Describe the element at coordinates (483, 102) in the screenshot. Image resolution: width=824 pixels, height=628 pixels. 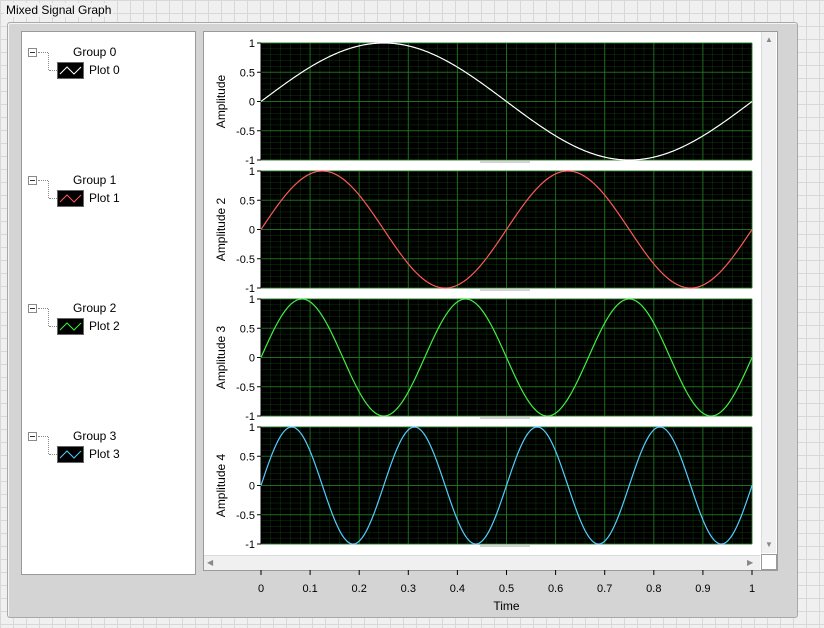
I see `plot-strip-0: 10.50-0.5-1Amplitude` at that location.